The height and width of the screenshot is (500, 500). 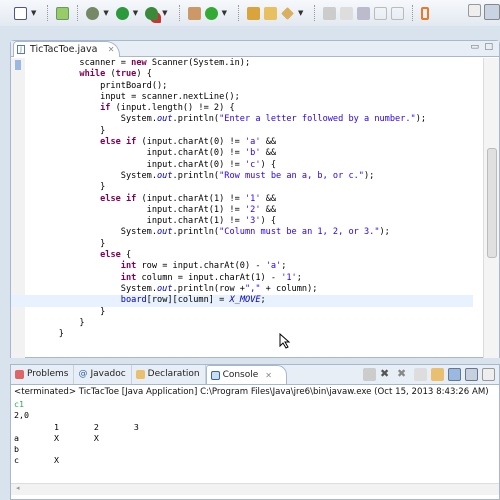 I want to click on java-file-icon: J, so click(x=21, y=49).